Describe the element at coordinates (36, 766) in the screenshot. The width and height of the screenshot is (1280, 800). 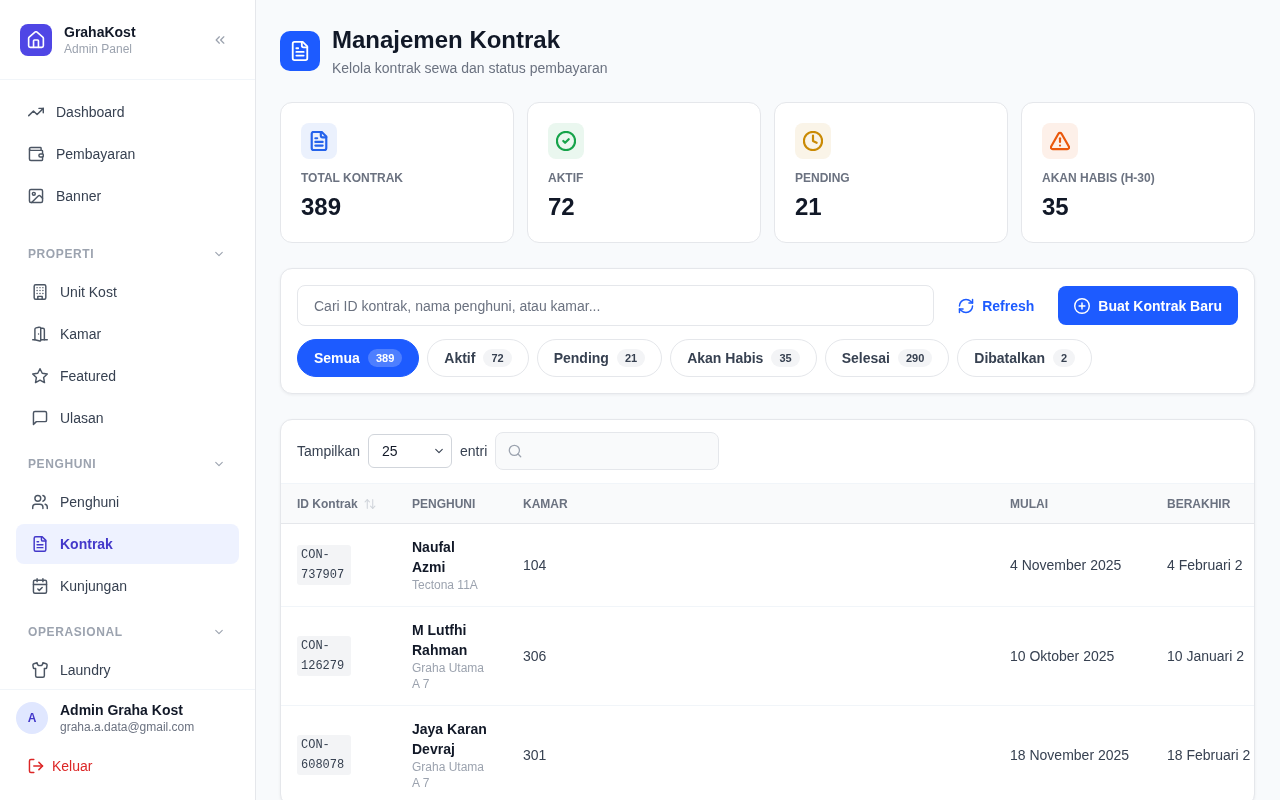
I see `logout-icon` at that location.